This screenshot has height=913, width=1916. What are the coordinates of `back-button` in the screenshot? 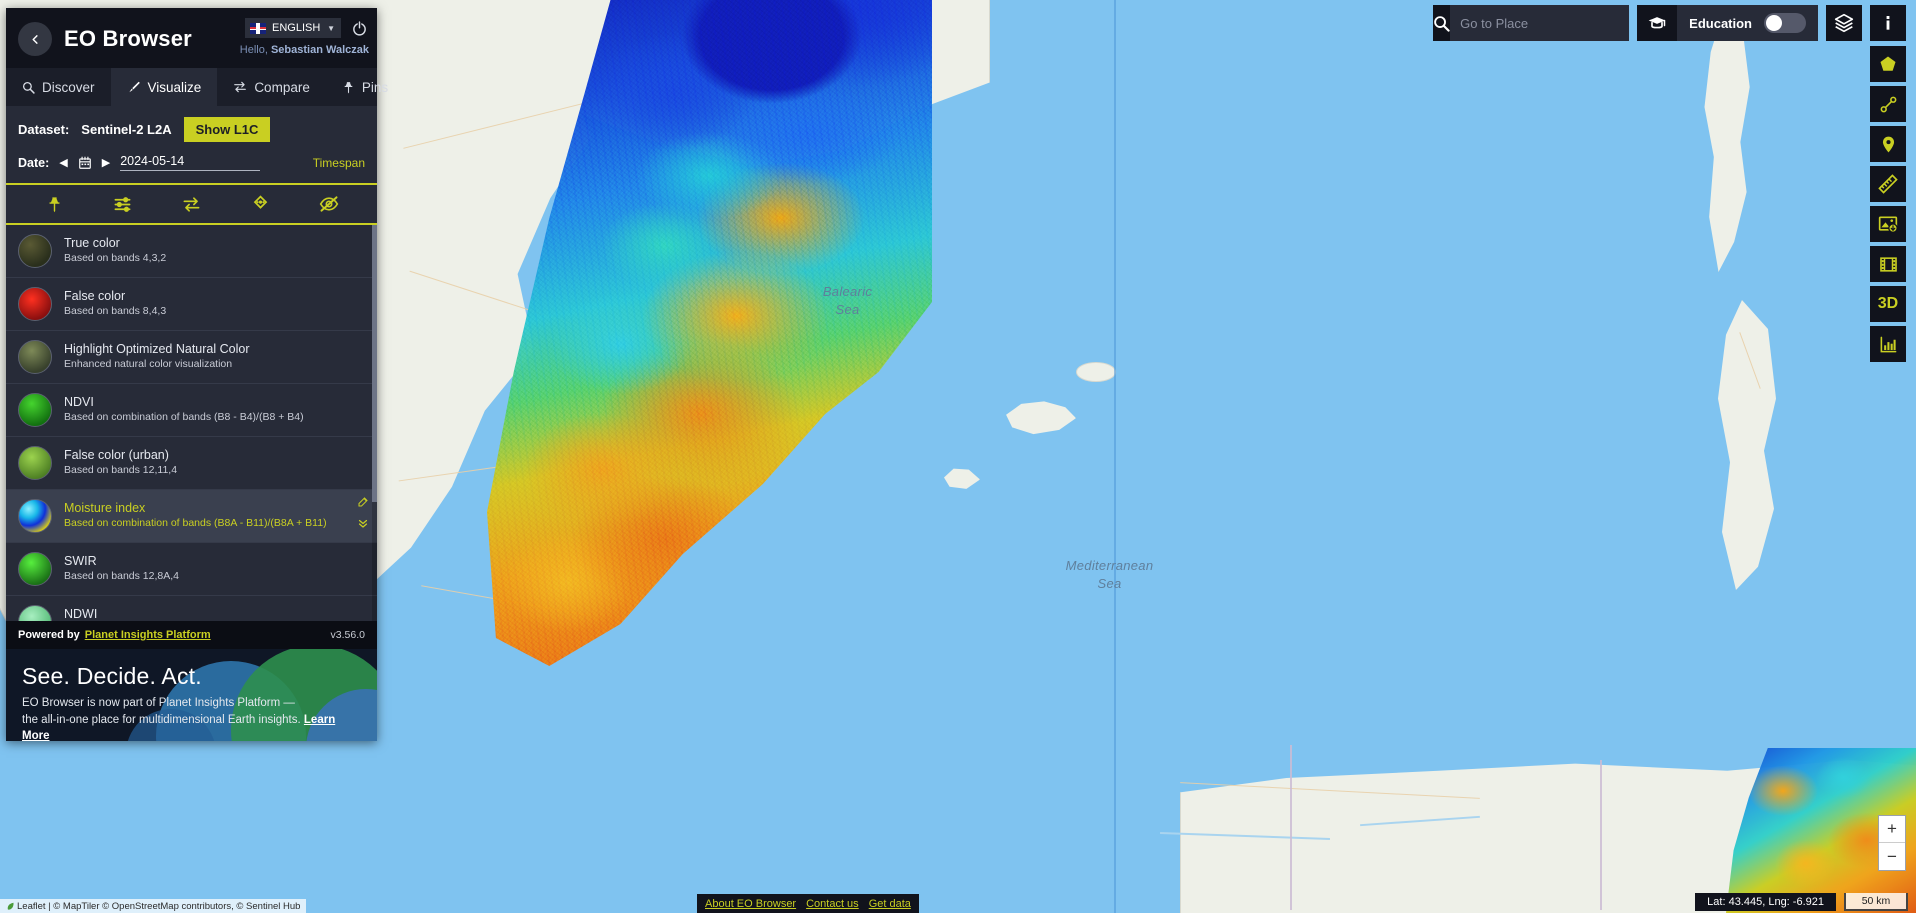 It's located at (35, 39).